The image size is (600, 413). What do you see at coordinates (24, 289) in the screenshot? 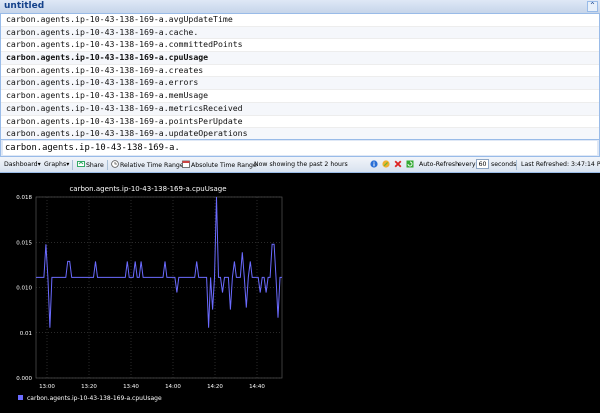
I see `y-tick-label: 0.010` at bounding box center [24, 289].